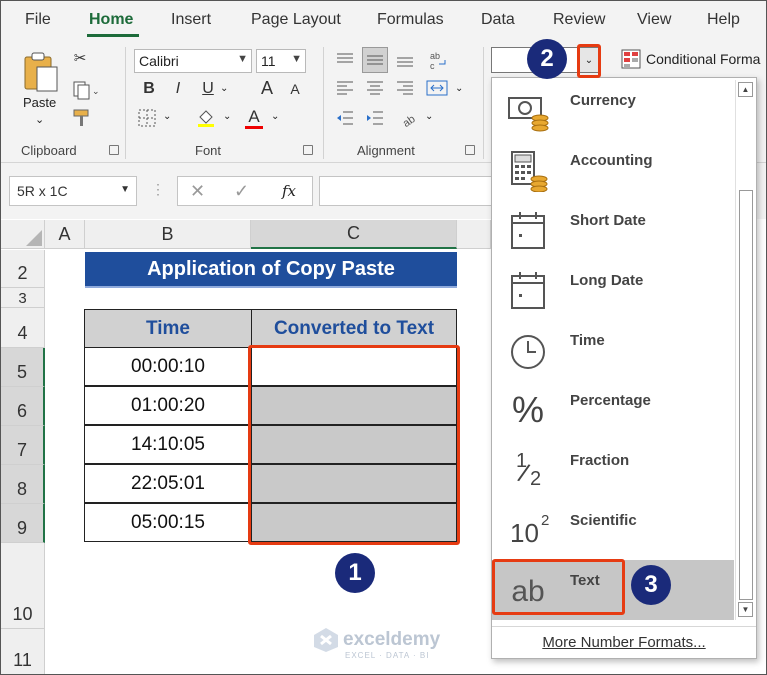  What do you see at coordinates (409, 118) in the screenshot?
I see `orientation-icon: ab` at bounding box center [409, 118].